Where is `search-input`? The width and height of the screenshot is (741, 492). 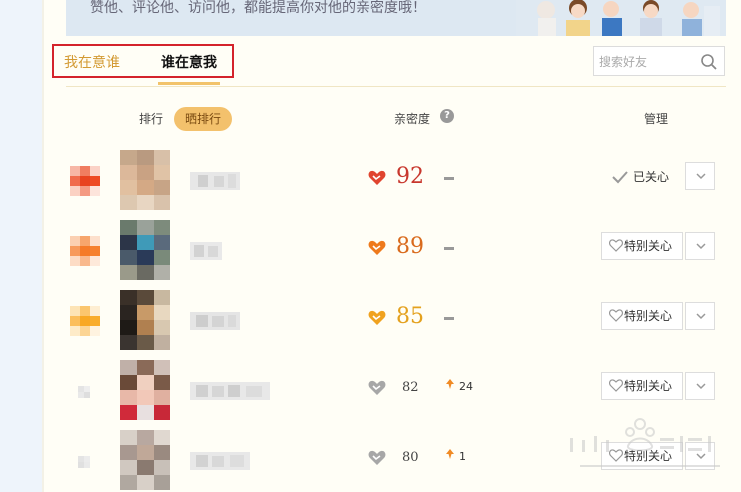
search-input is located at coordinates (648, 62).